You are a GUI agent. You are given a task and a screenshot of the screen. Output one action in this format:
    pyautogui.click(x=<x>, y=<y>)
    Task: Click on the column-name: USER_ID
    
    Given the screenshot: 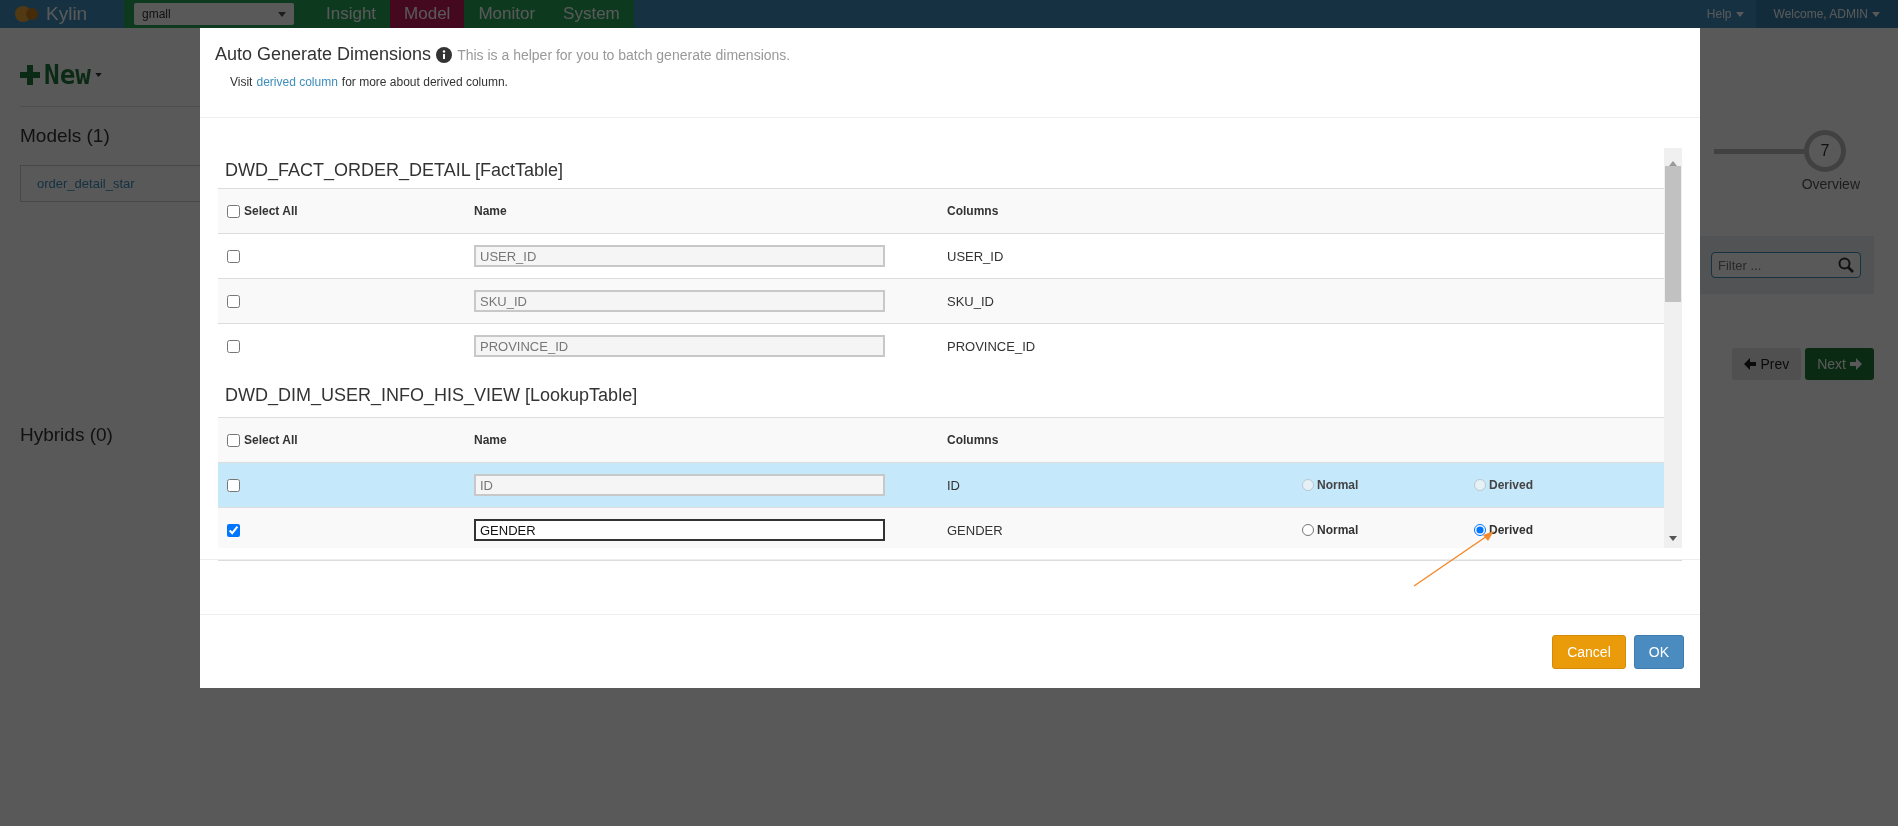 What is the action you would take?
    pyautogui.click(x=976, y=256)
    